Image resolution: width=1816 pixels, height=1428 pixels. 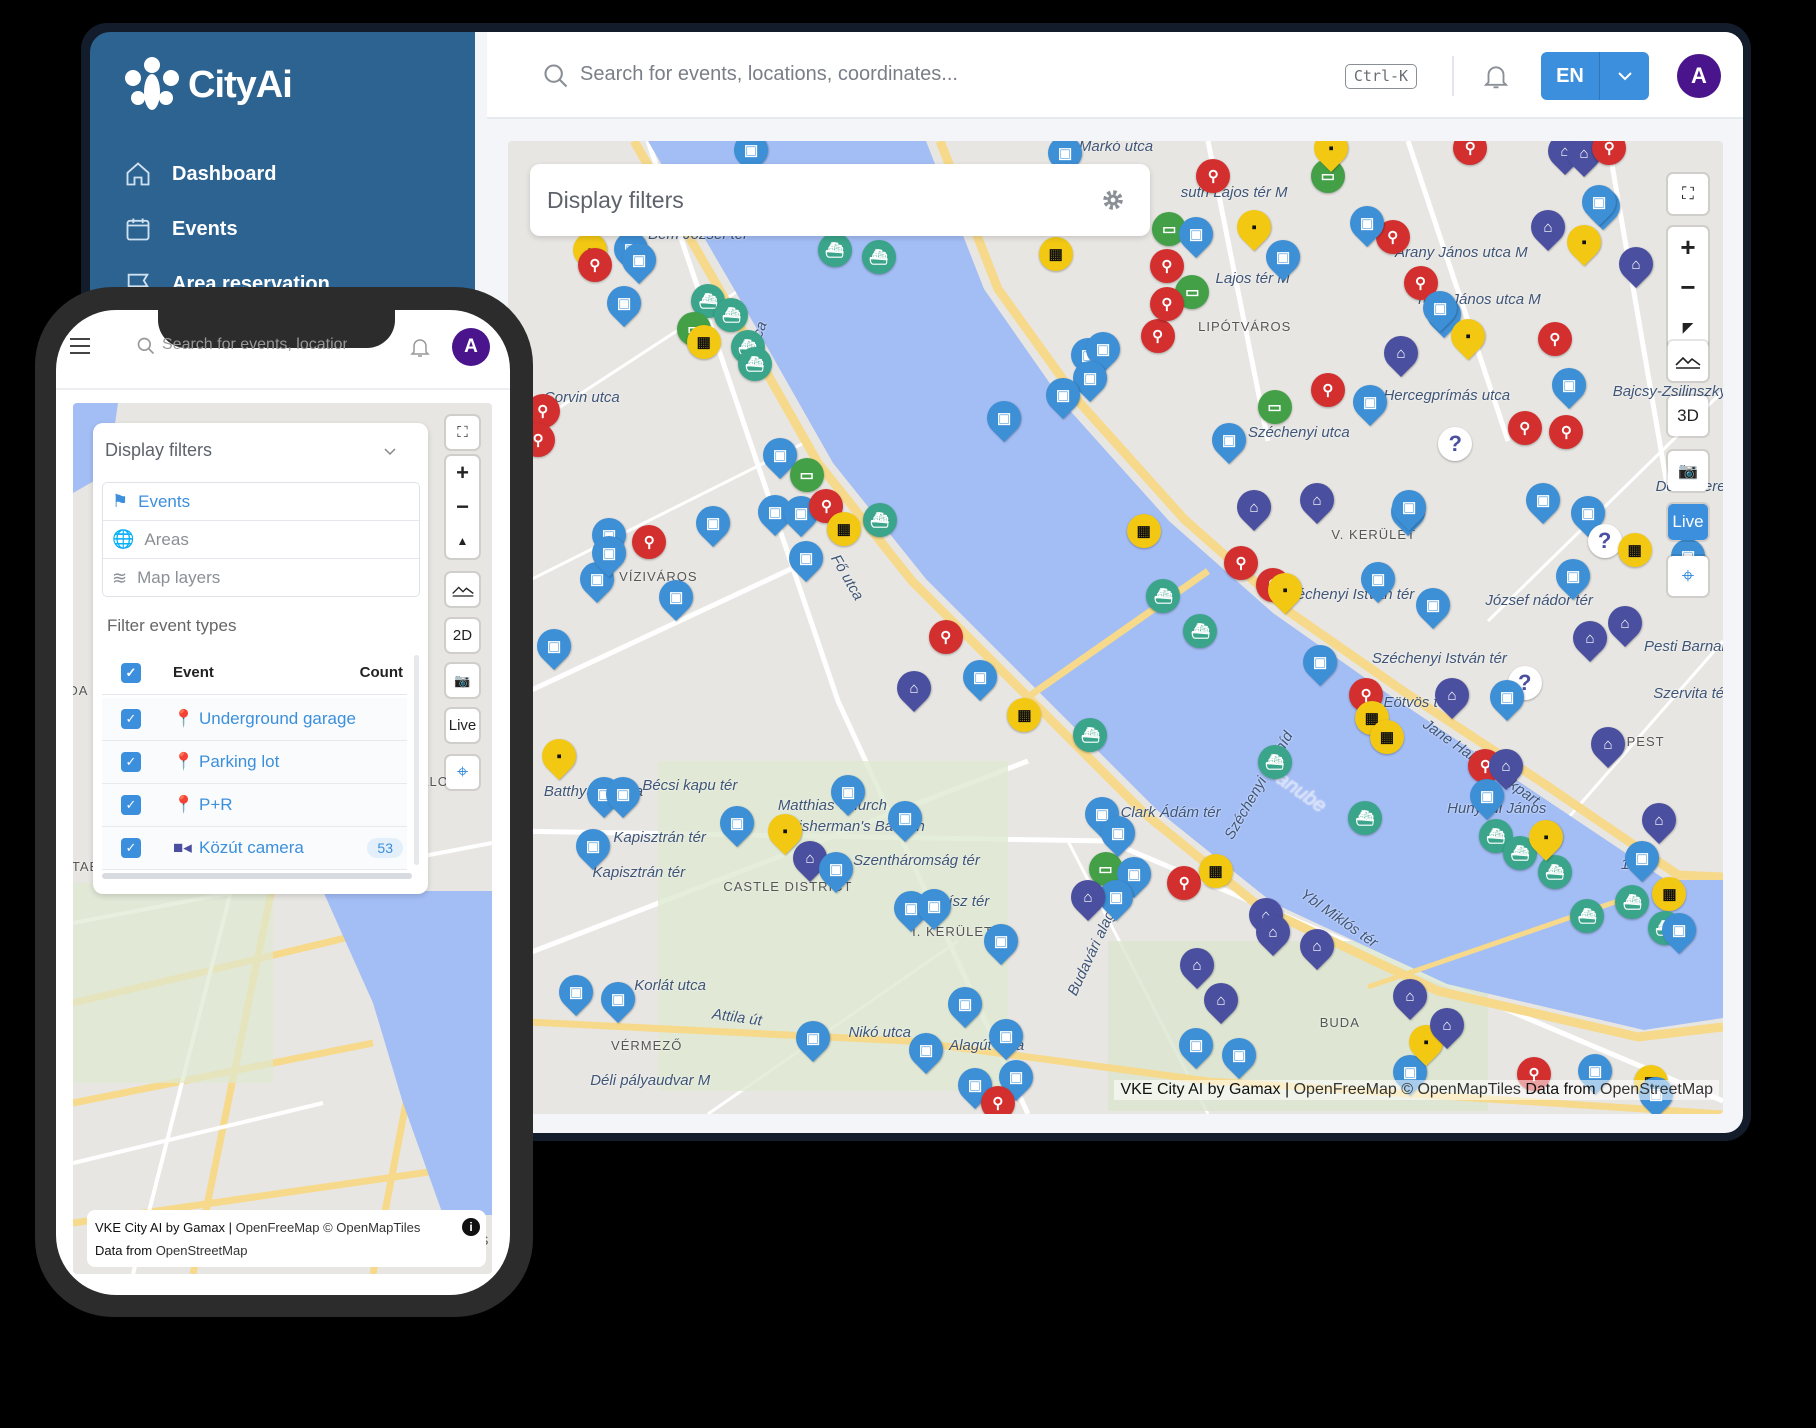 I want to click on language-selector: EN, so click(x=1595, y=76).